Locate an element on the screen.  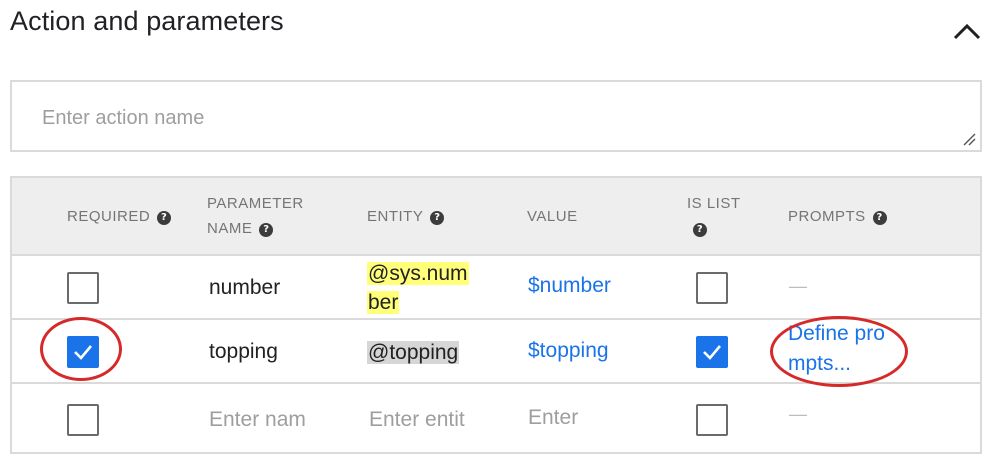
header-entity: ENTITY? is located at coordinates (406, 216).